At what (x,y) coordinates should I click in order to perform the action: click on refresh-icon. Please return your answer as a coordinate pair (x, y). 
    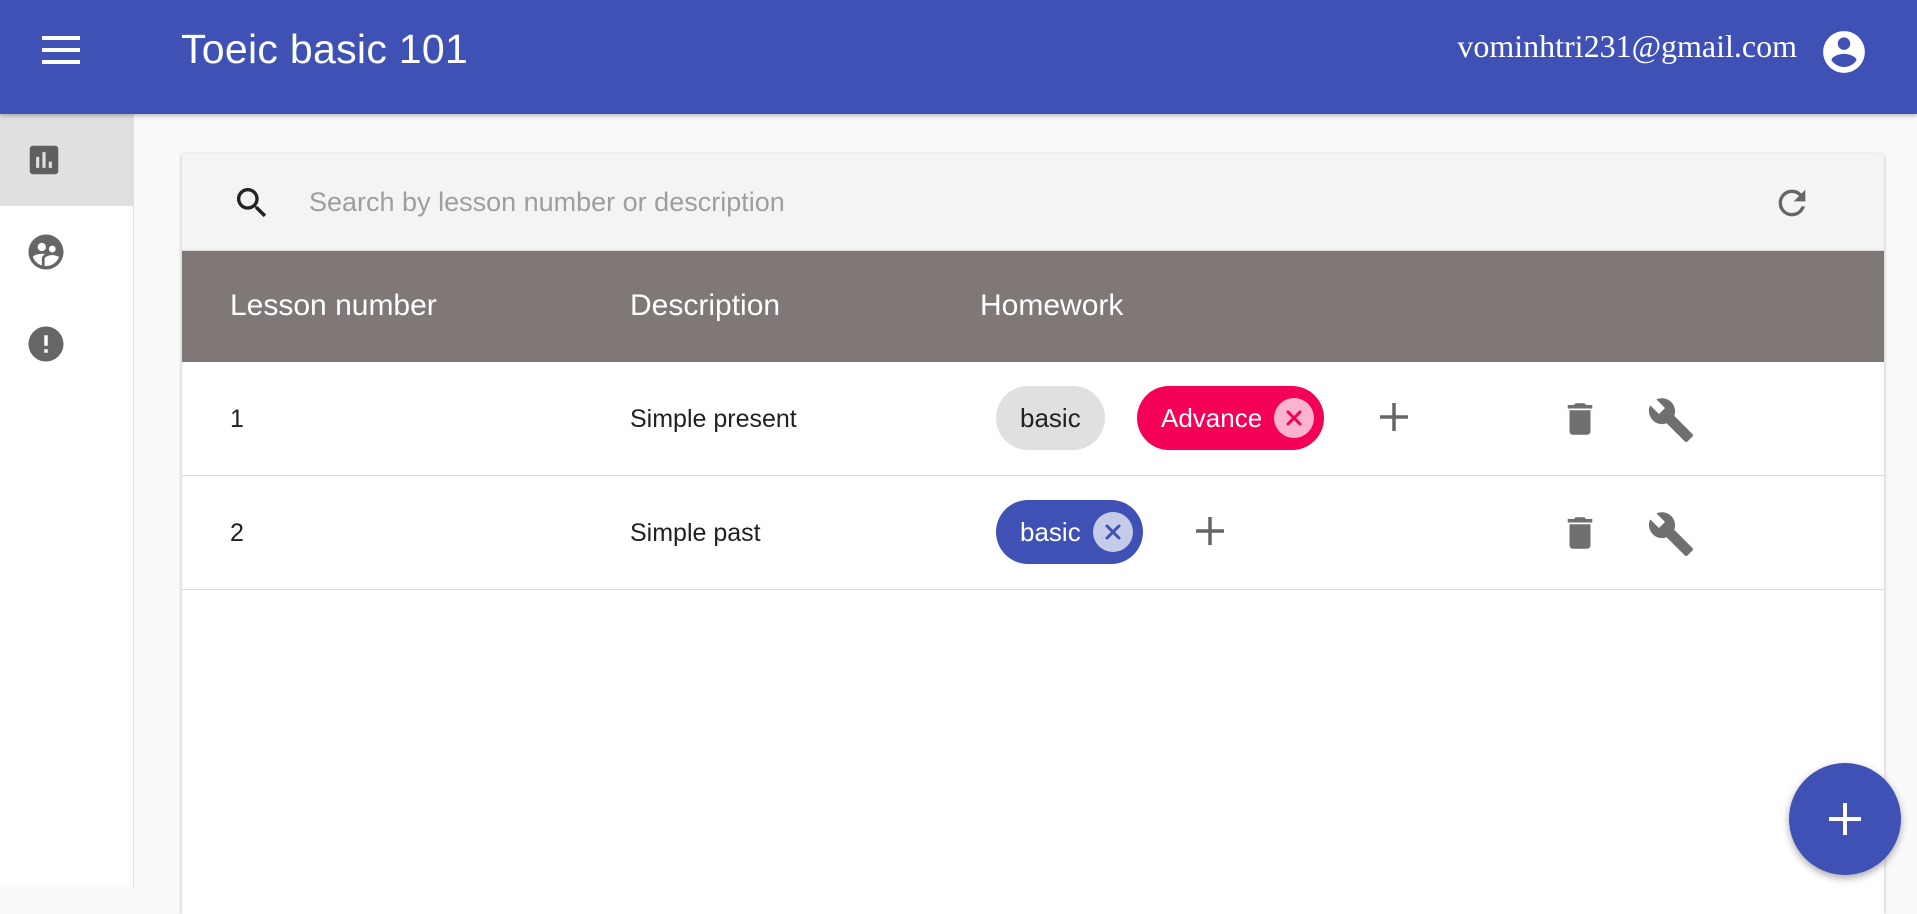
    Looking at the image, I should click on (1792, 203).